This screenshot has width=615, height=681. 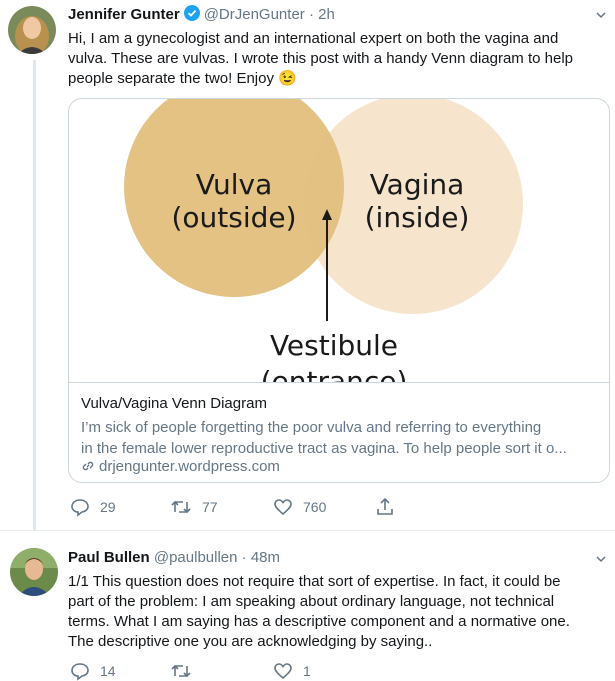 I want to click on card-link: drjengunter.wordpress.com, so click(x=180, y=466).